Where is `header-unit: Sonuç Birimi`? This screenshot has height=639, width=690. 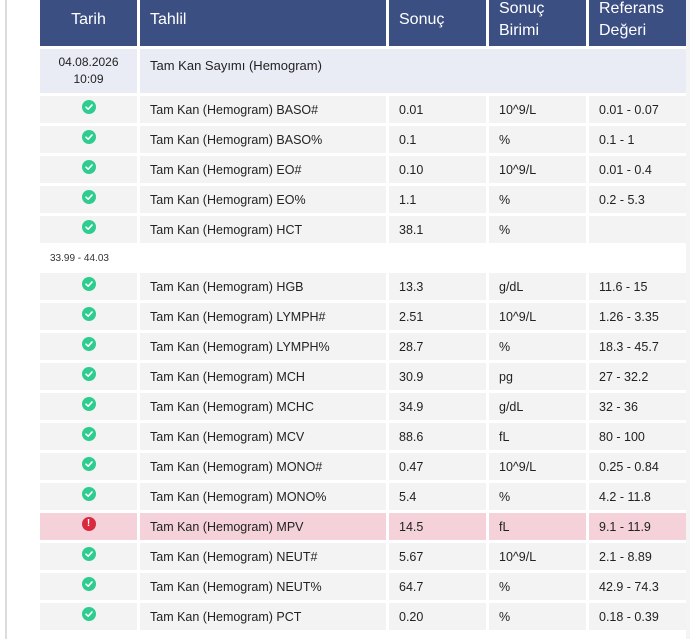
header-unit: Sonuç Birimi is located at coordinates (537, 23).